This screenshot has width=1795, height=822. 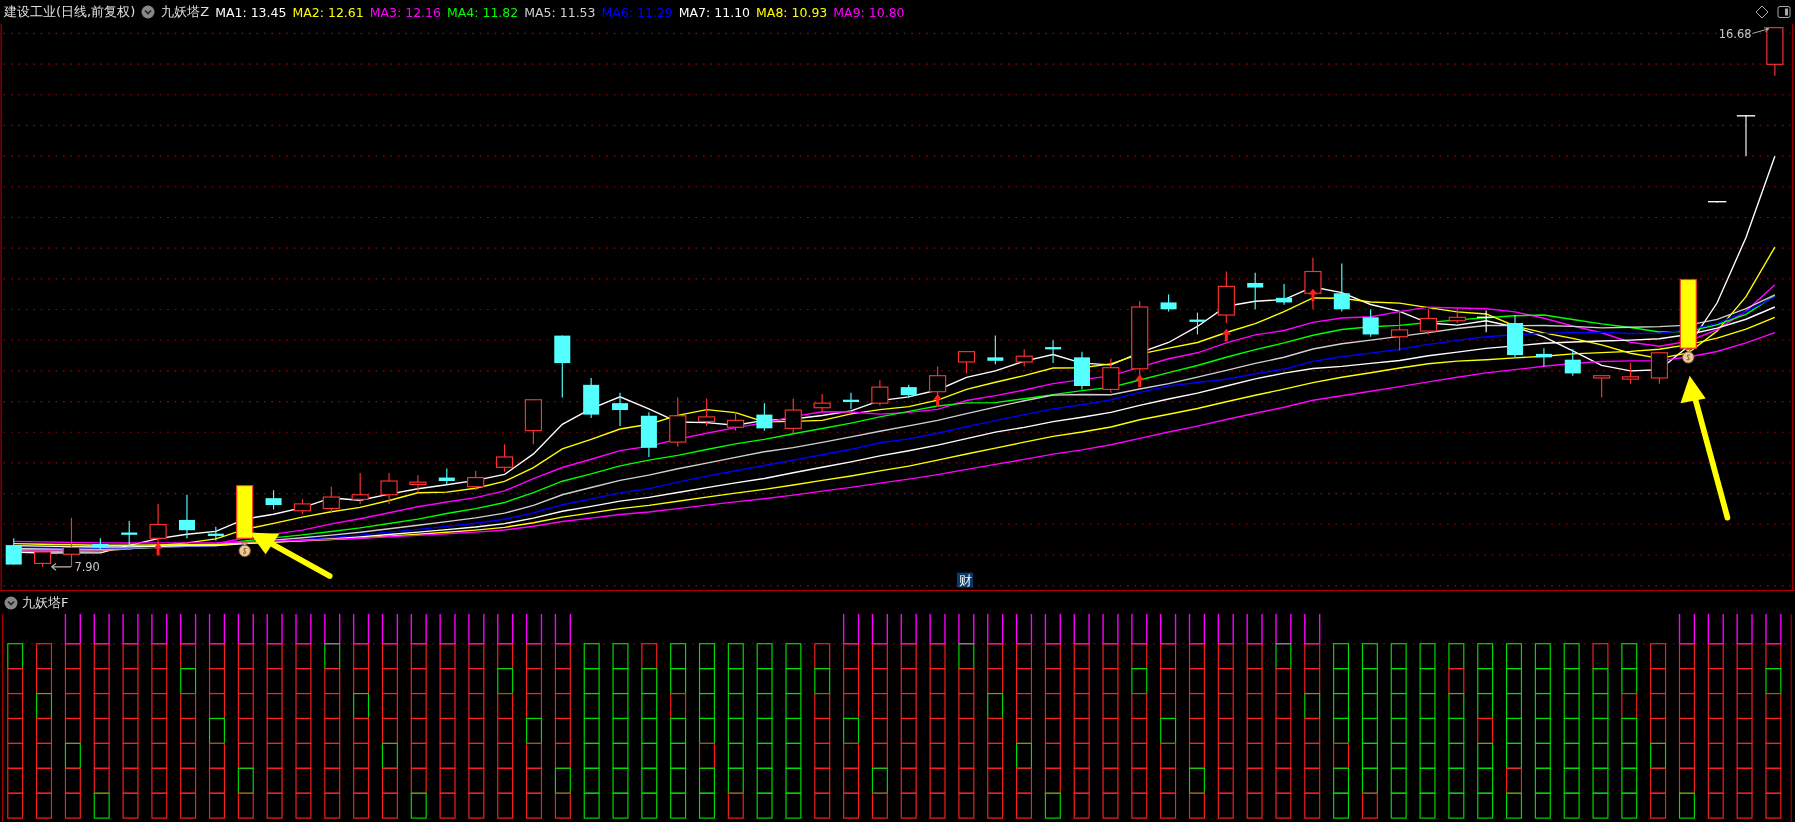 What do you see at coordinates (405, 12) in the screenshot?
I see `moving-average-value: MA3: 12.16` at bounding box center [405, 12].